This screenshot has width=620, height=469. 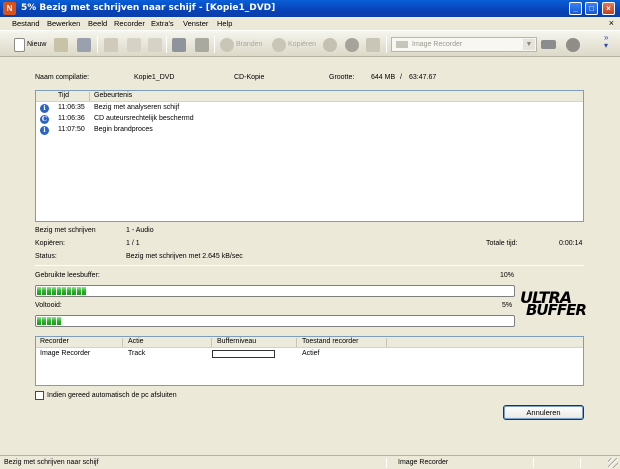 I want to click on done-percent: 5%, so click(x=507, y=305).